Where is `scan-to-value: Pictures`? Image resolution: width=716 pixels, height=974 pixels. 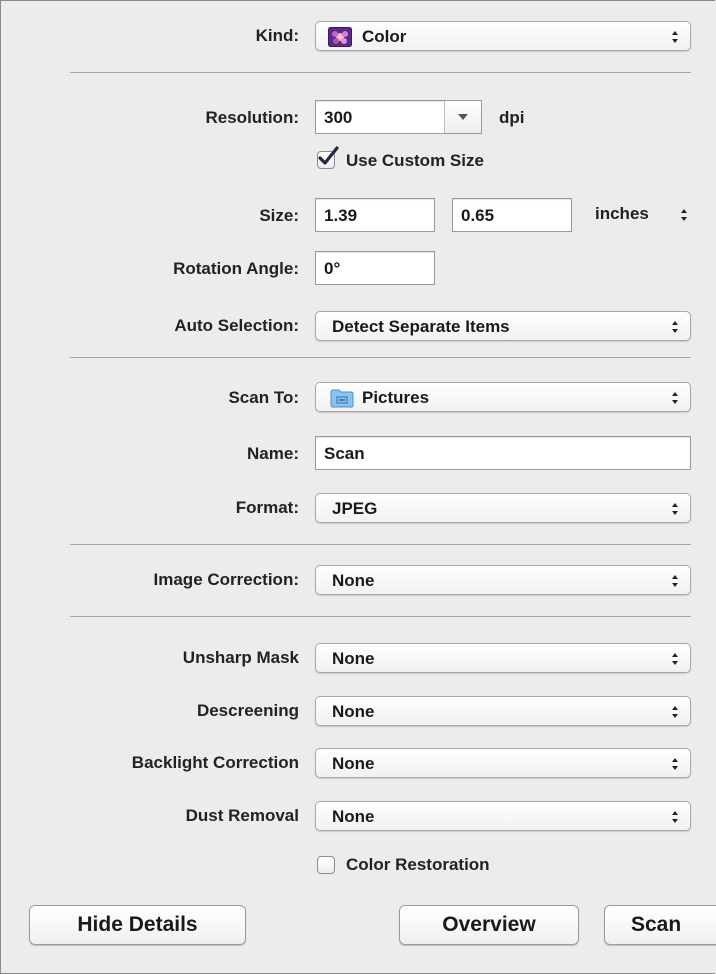
scan-to-value: Pictures is located at coordinates (396, 397).